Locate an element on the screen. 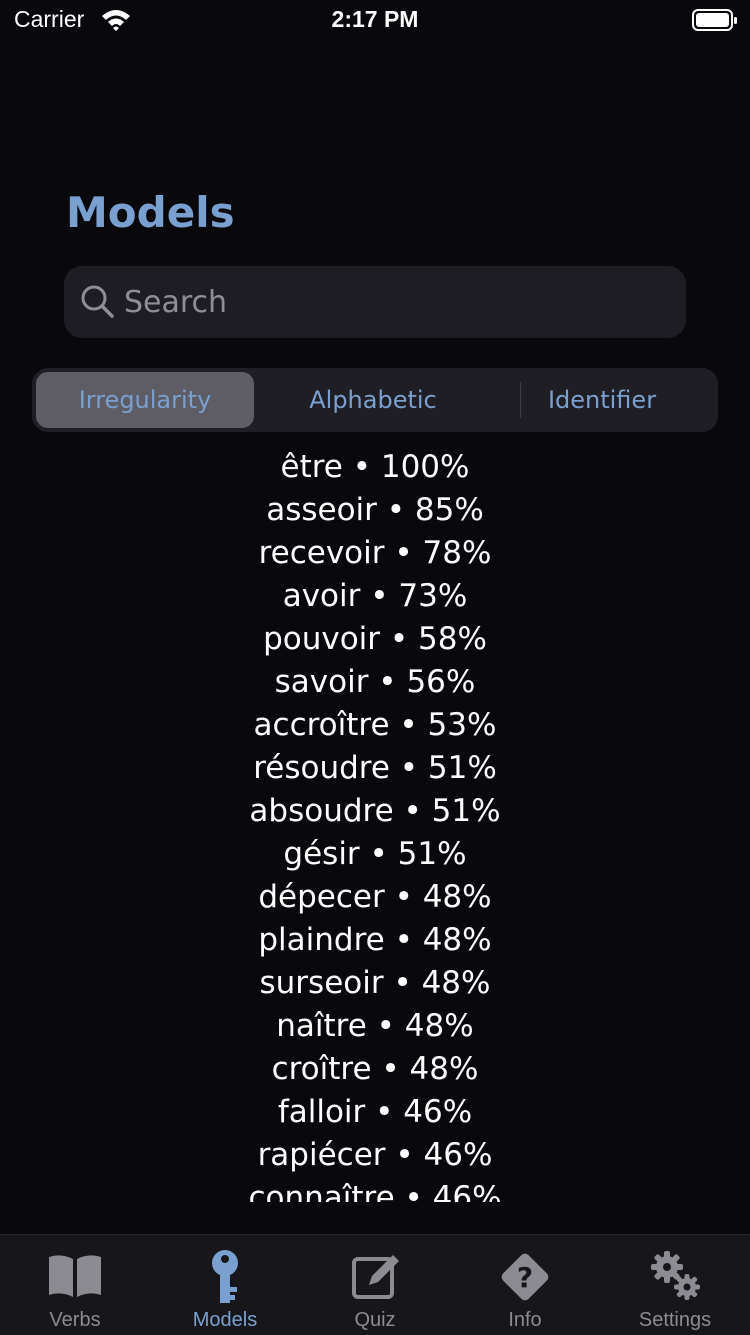 Image resolution: width=750 pixels, height=1335 pixels. list-item: gésir • 51% is located at coordinates (375, 854).